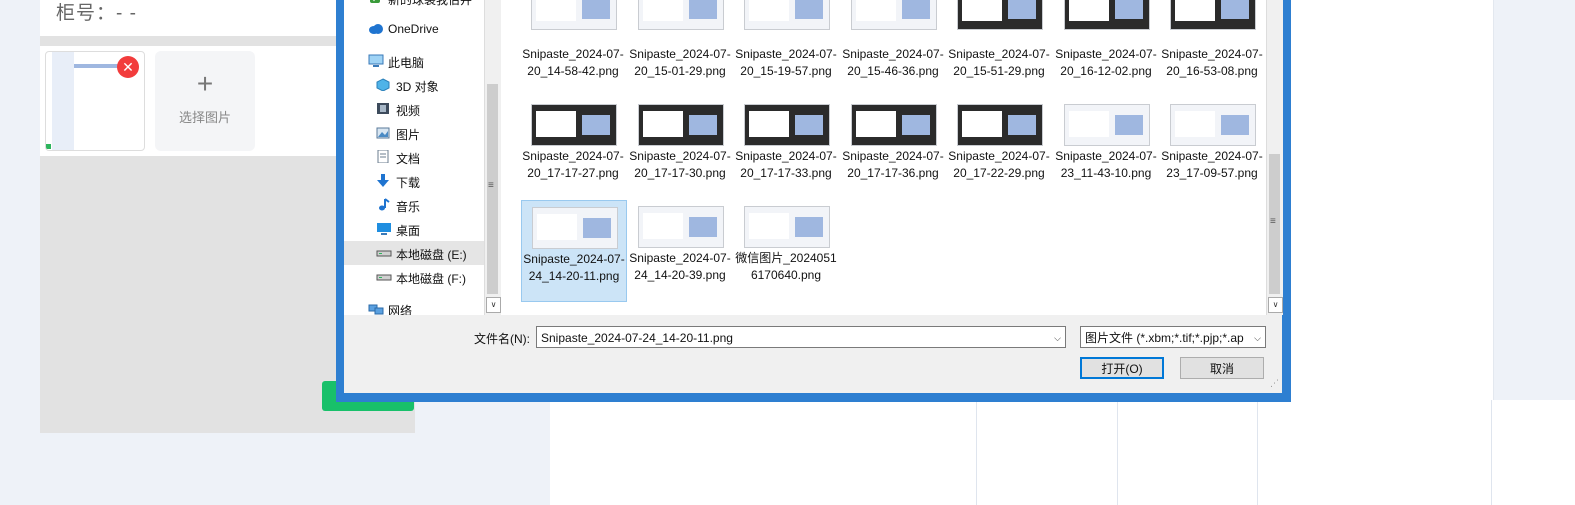 The height and width of the screenshot is (505, 1575). I want to click on nav-item: 本地磁盘 (F:), so click(414, 277).